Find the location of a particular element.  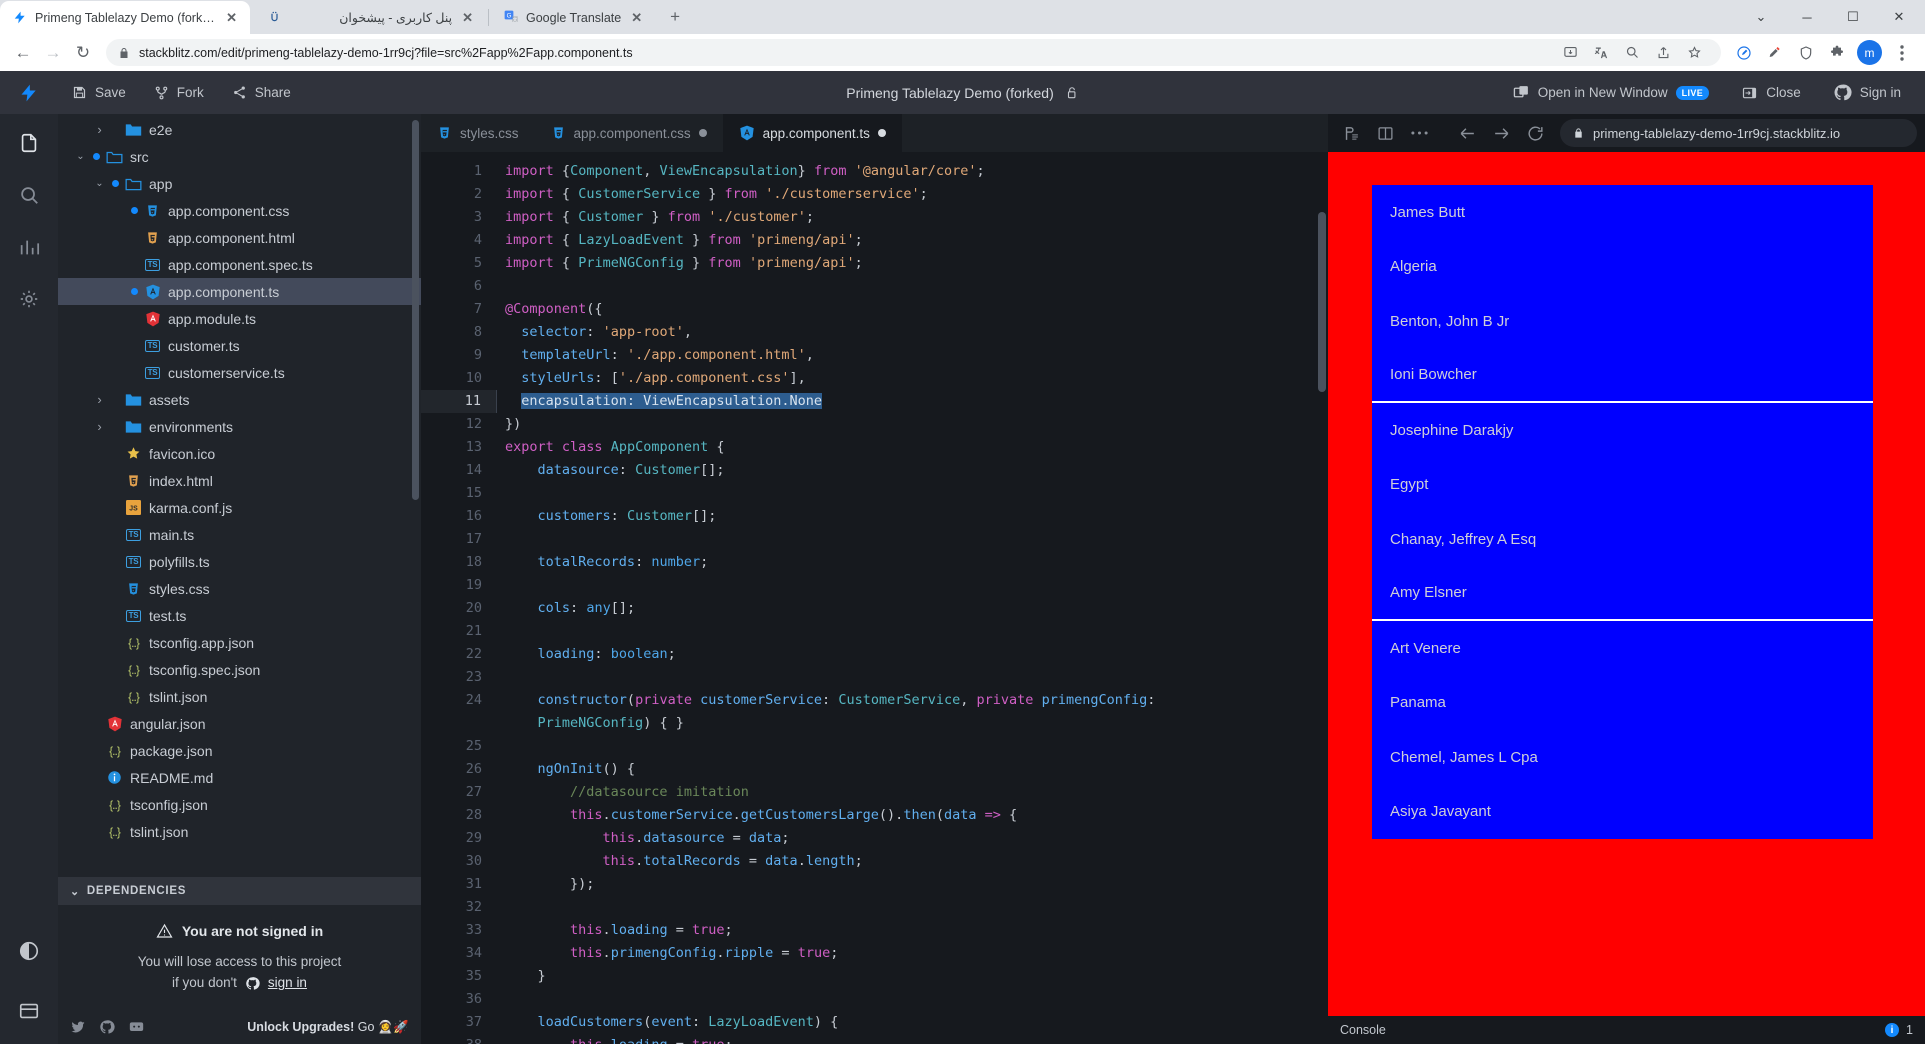

twitter-icon is located at coordinates (78, 1027).